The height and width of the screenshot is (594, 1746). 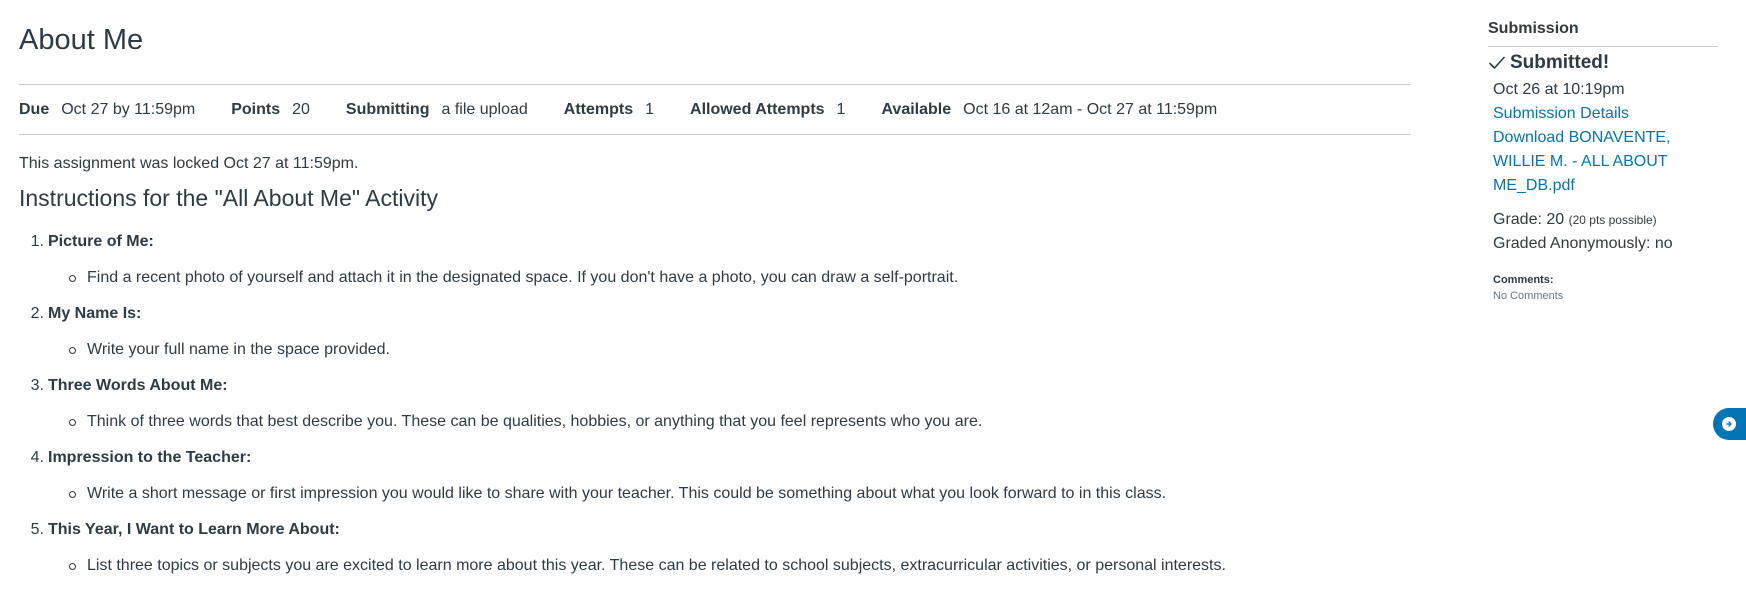 What do you see at coordinates (1559, 89) in the screenshot?
I see `submitted-date: Oct 26 at 10:19pm` at bounding box center [1559, 89].